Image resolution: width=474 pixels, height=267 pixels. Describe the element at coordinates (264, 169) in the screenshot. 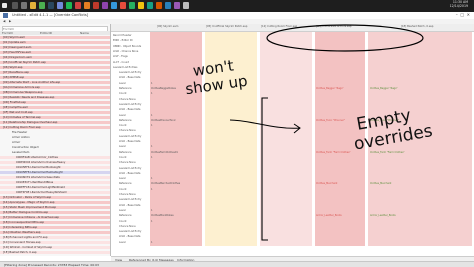

I see `annotation-bracket` at that location.